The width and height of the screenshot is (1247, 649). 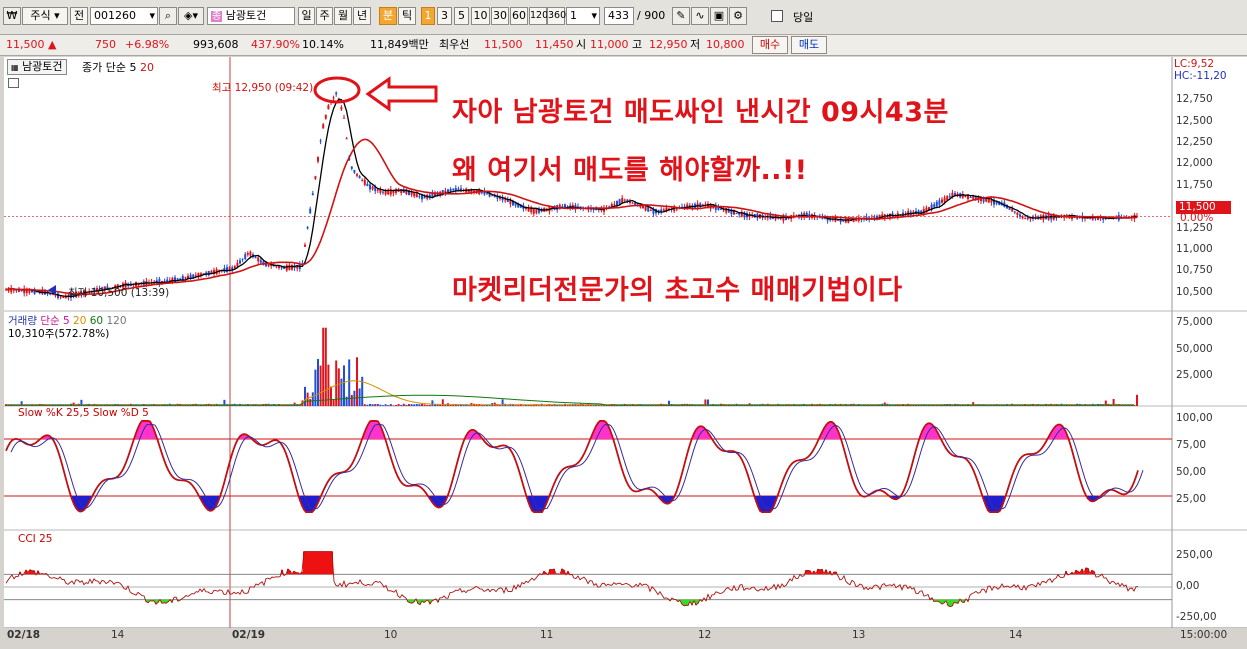 What do you see at coordinates (428, 16) in the screenshot?
I see `minute-1-button: 1` at bounding box center [428, 16].